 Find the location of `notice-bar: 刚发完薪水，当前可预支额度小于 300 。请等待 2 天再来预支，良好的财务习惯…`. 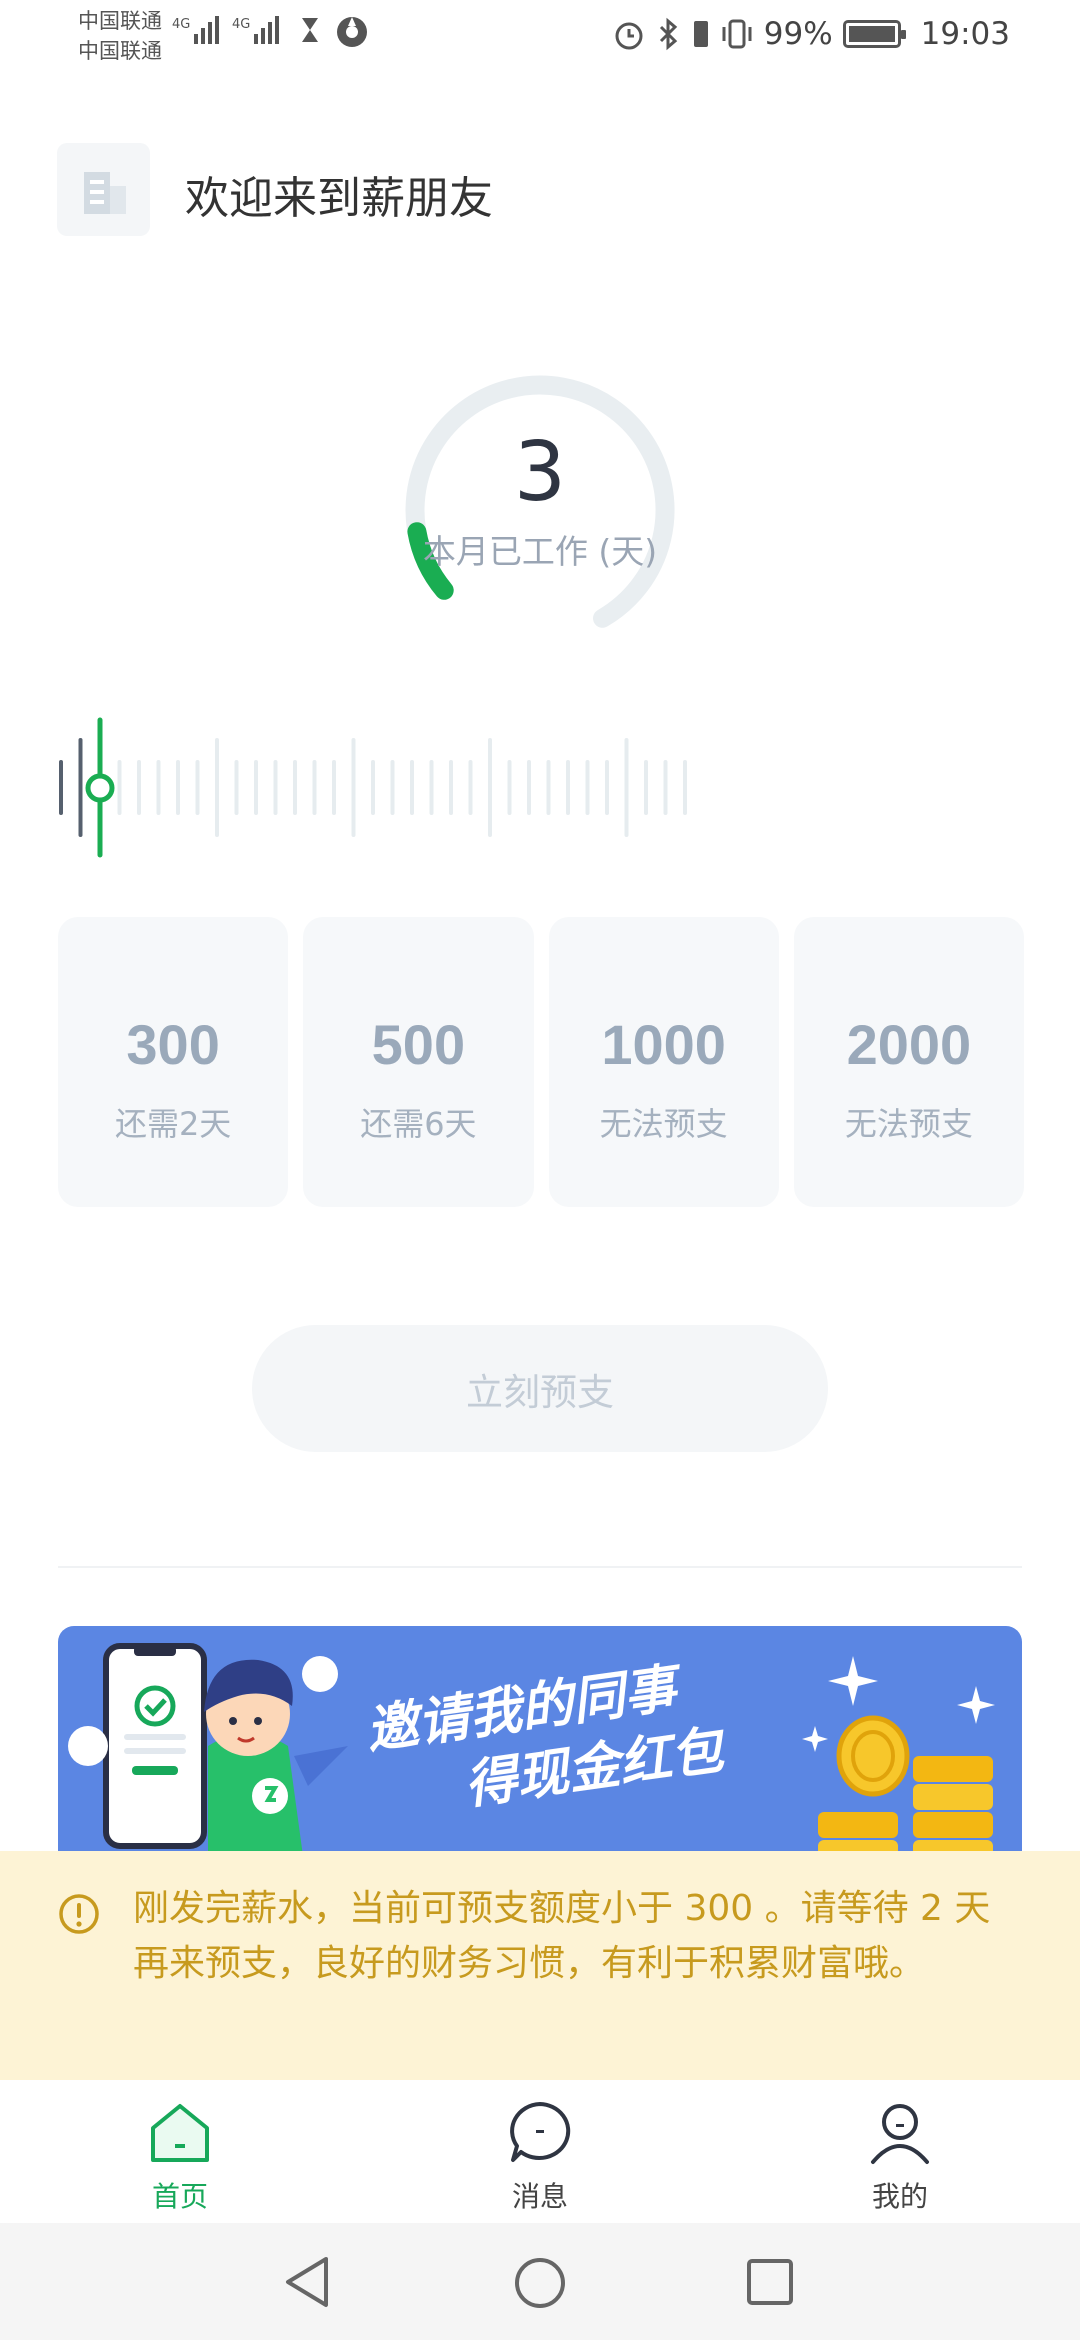

notice-bar: 刚发完薪水，当前可预支额度小于 300 。请等待 2 天再来预支，良好的财务习惯… is located at coordinates (540, 1965).